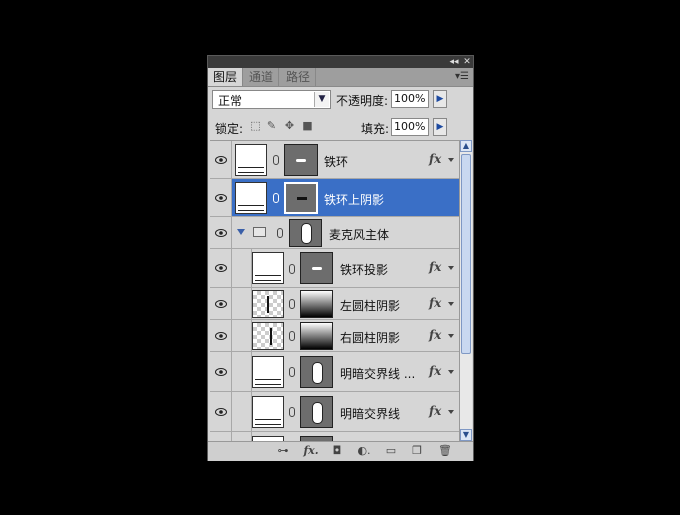 The width and height of the screenshot is (680, 515). I want to click on tab-paths: 路径, so click(299, 77).